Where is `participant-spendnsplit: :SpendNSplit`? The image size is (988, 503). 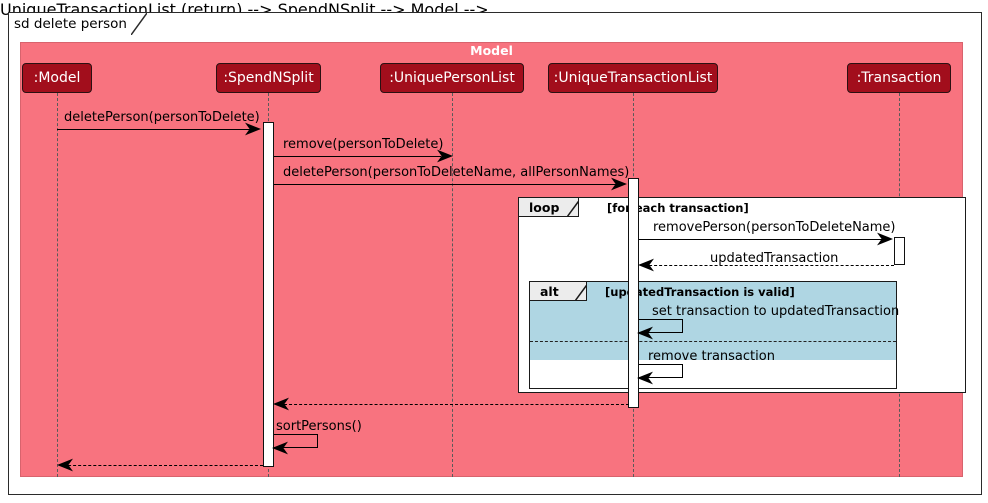
participant-spendnsplit: :SpendNSplit is located at coordinates (268, 78).